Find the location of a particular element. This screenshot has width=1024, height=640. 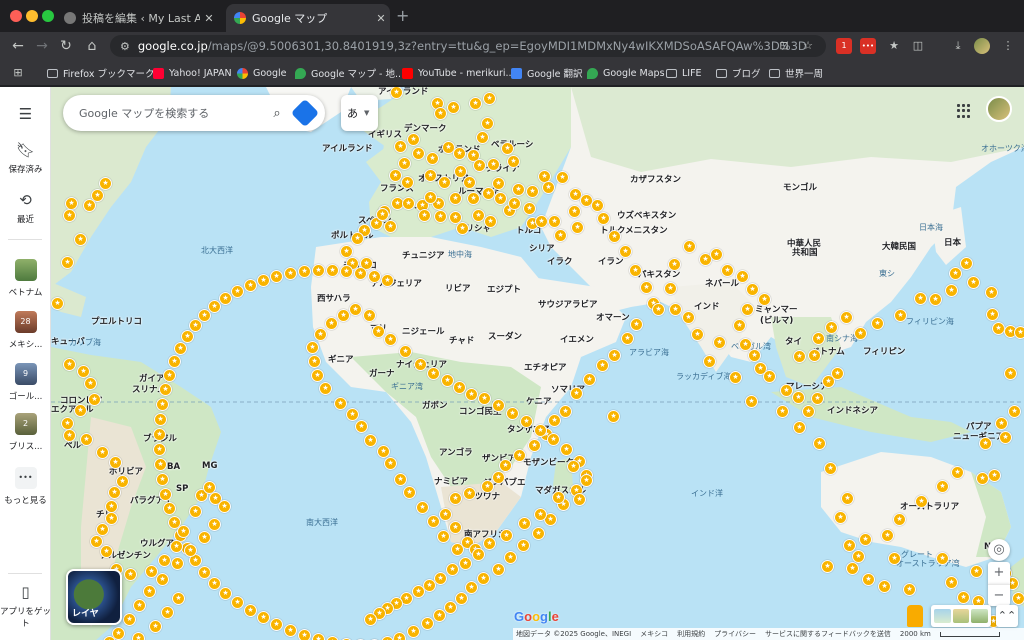

bookmarks-star-filled-icon: ★ is located at coordinates (894, 46).